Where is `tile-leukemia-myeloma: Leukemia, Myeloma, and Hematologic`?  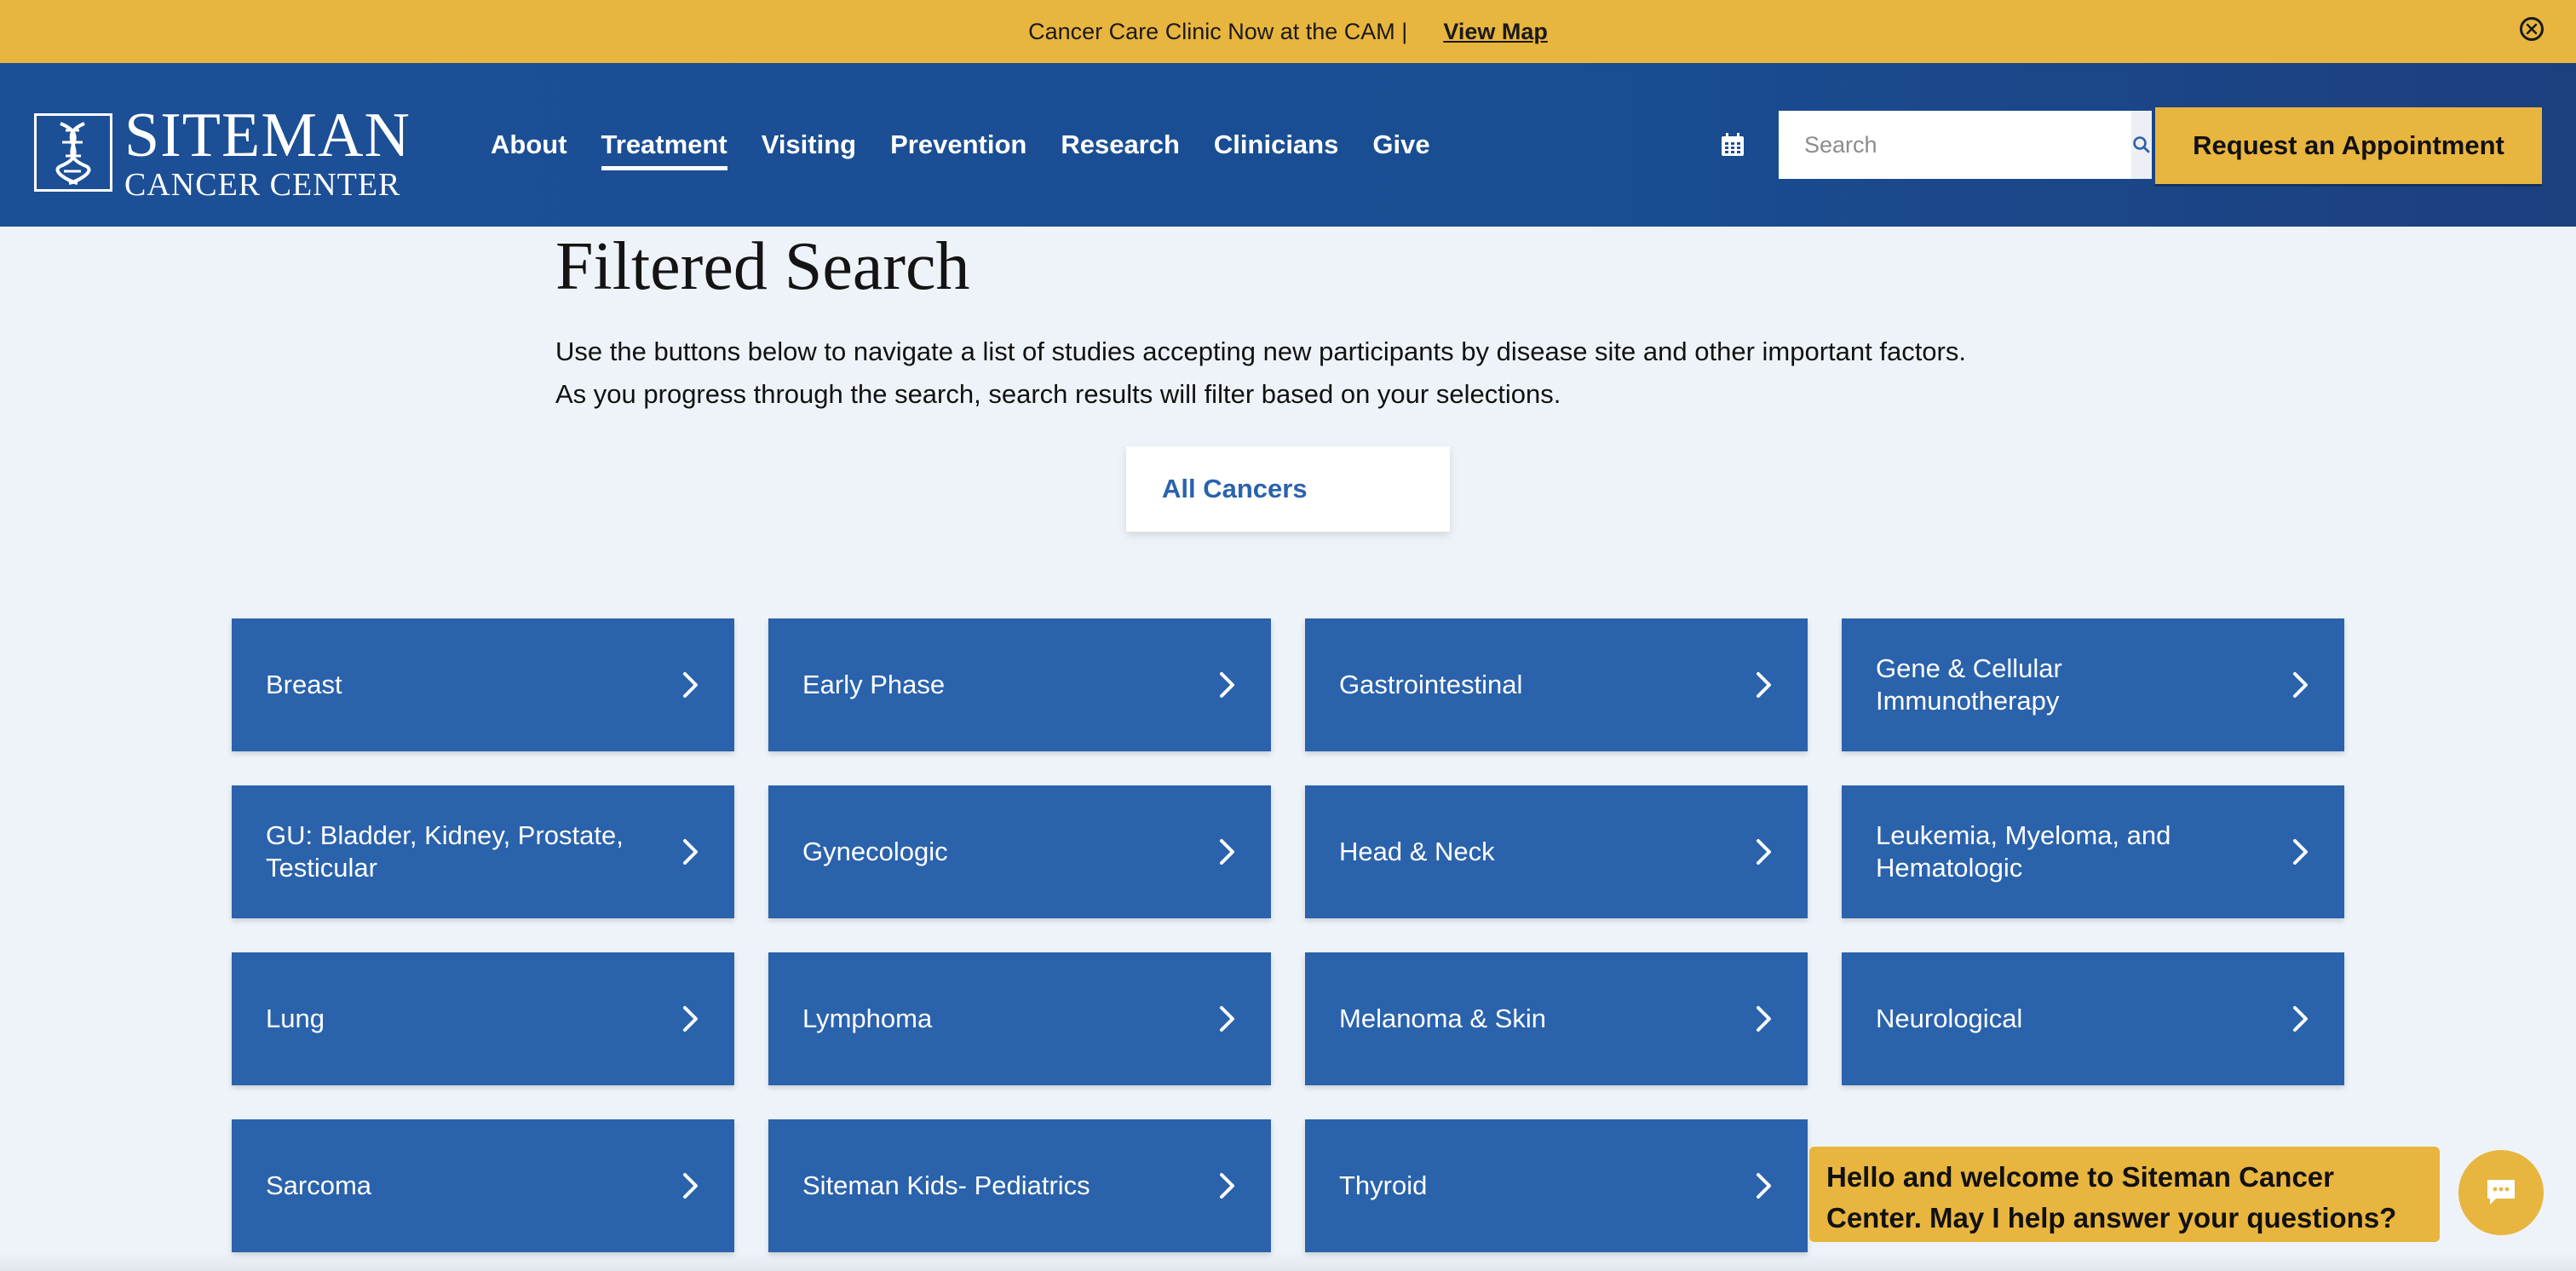
tile-leukemia-myeloma: Leukemia, Myeloma, and Hematologic is located at coordinates (2093, 851).